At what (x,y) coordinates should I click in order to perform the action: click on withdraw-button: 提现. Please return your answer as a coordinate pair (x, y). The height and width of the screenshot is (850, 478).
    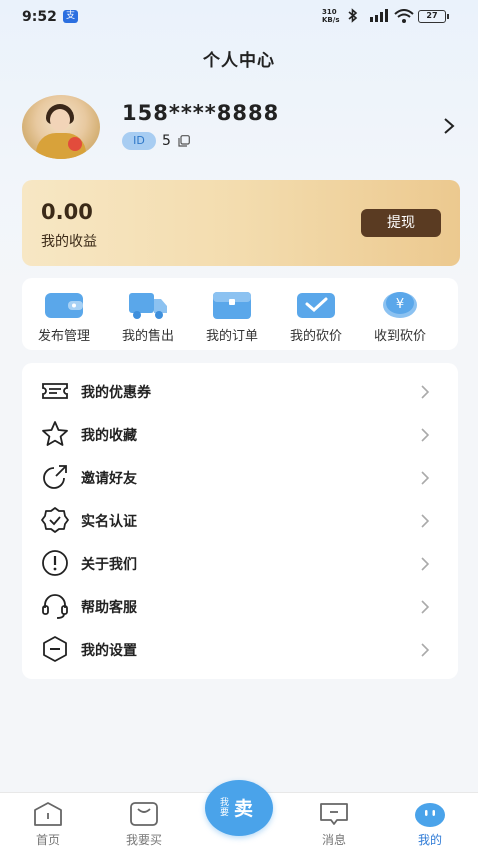
    Looking at the image, I should click on (401, 223).